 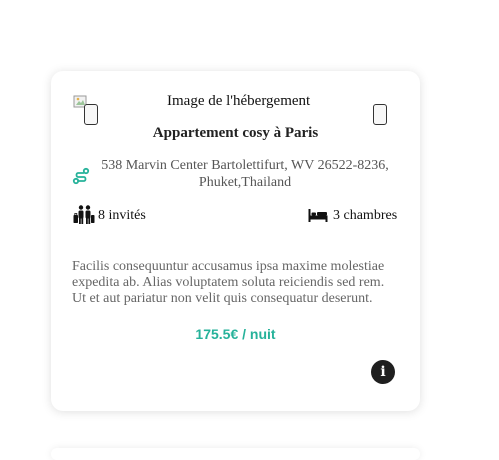 I want to click on info-icon: i, so click(x=383, y=372).